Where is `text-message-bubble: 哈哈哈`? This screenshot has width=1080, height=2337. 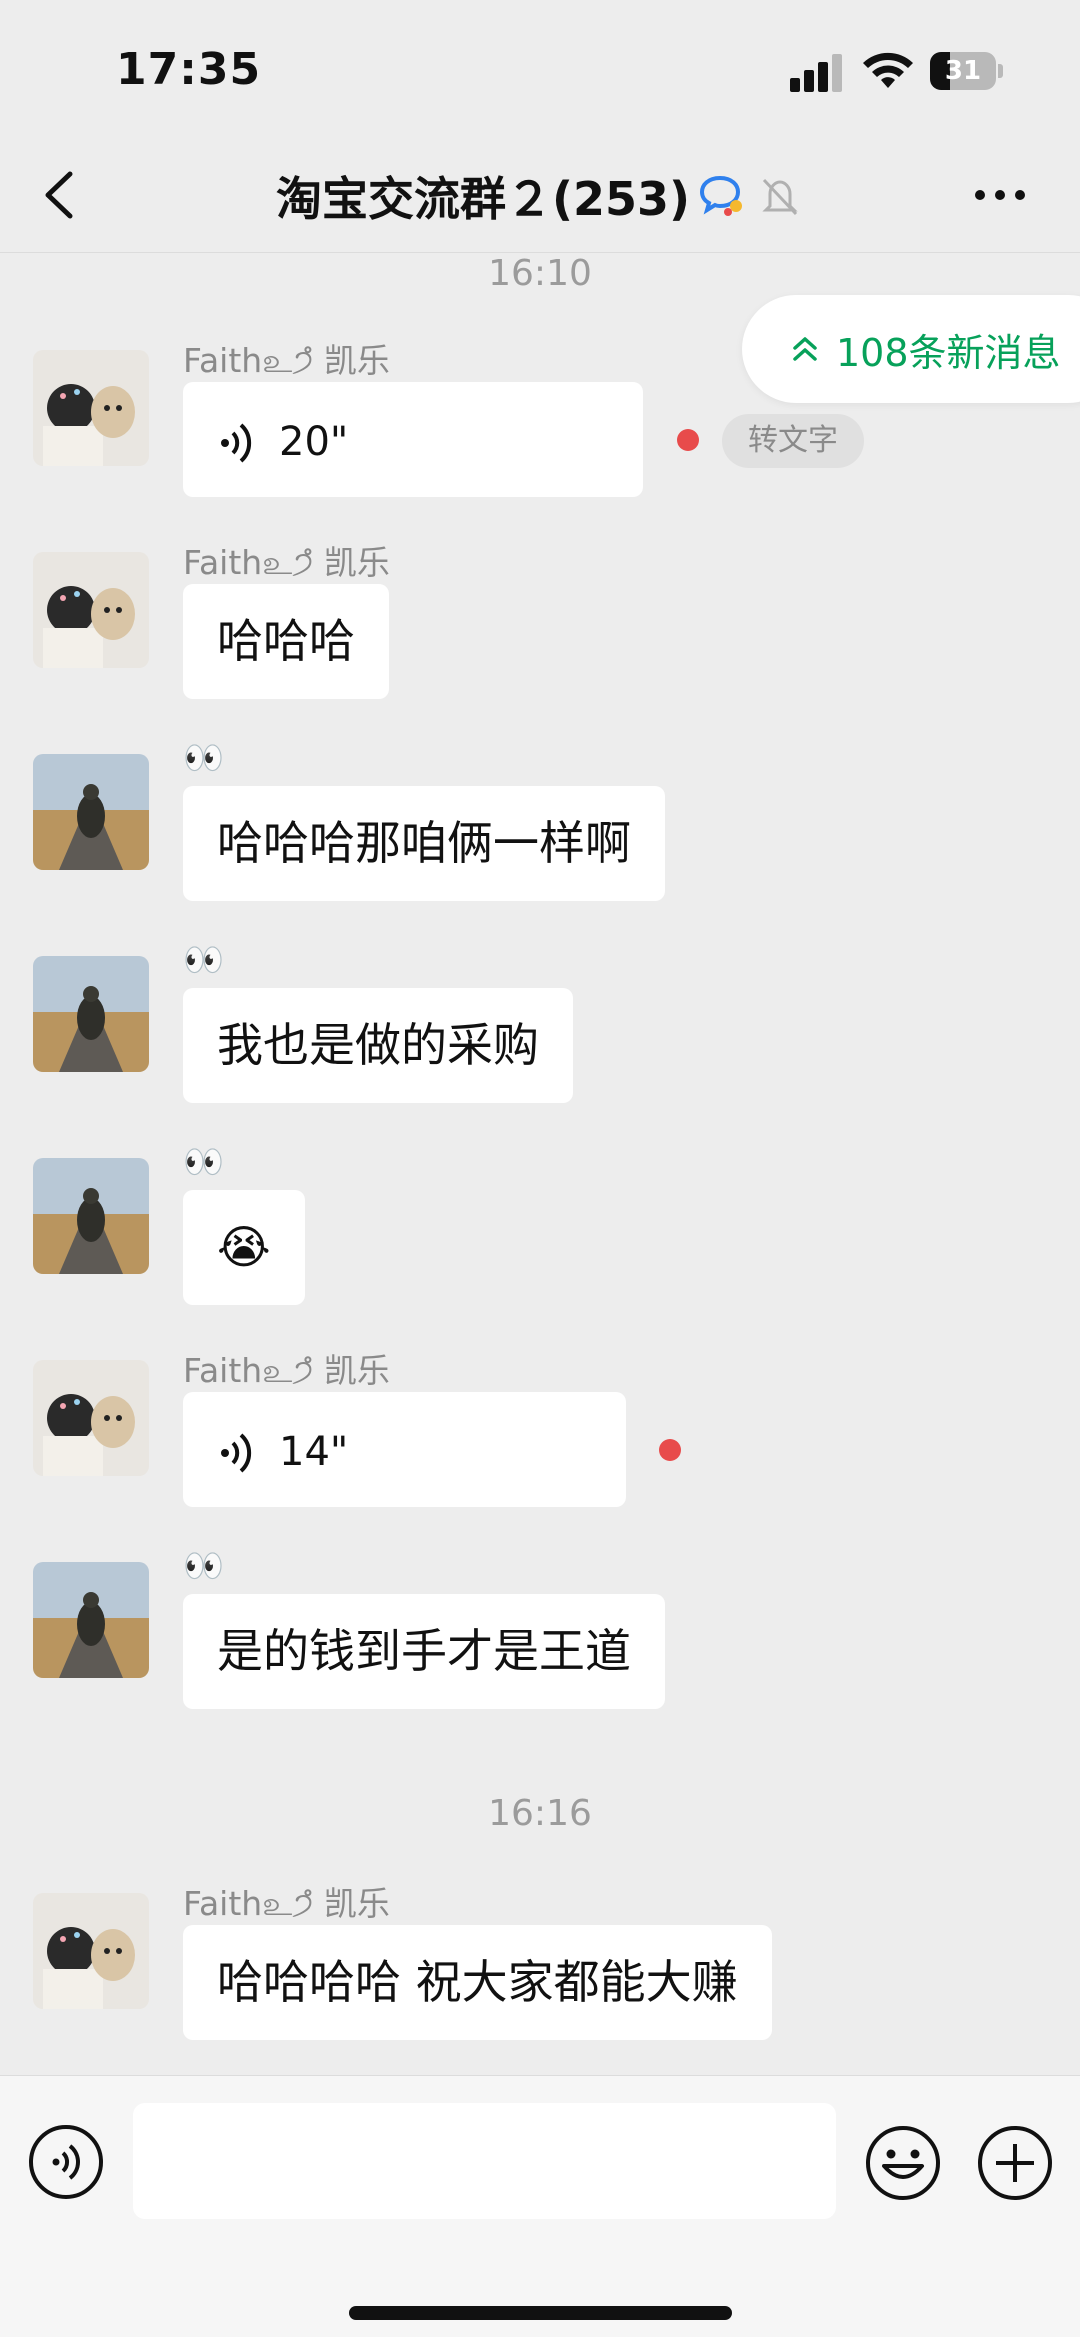
text-message-bubble: 哈哈哈 is located at coordinates (286, 641).